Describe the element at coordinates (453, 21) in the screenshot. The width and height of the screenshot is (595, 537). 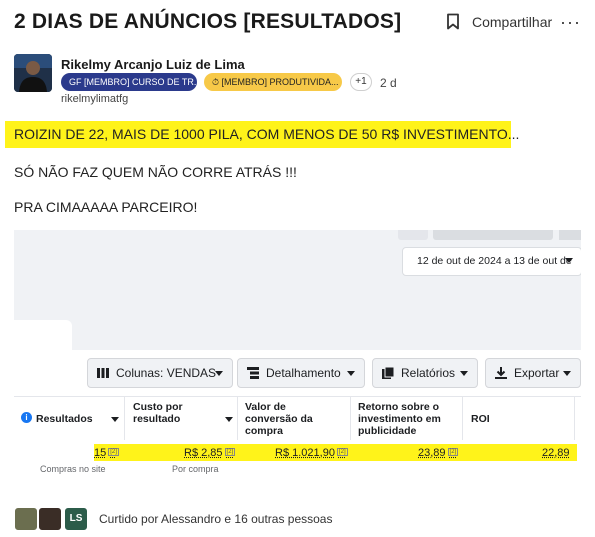
I see `bookmark-icon` at that location.